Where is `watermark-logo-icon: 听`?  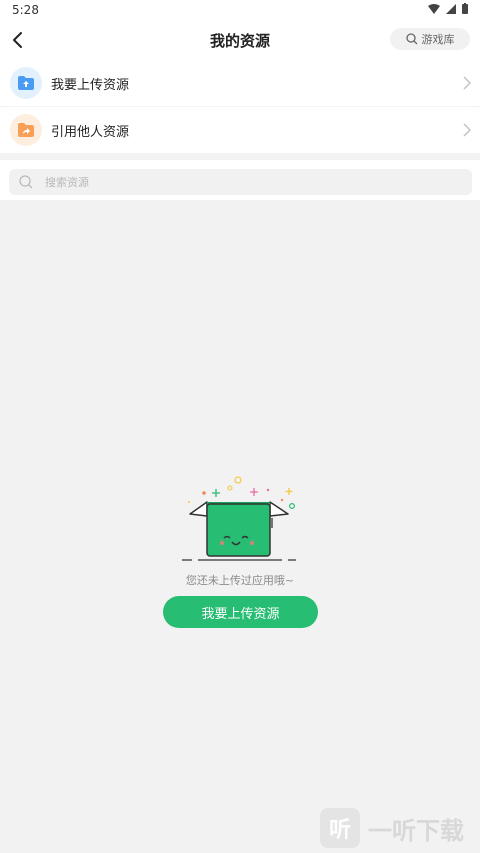
watermark-logo-icon: 听 is located at coordinates (340, 828).